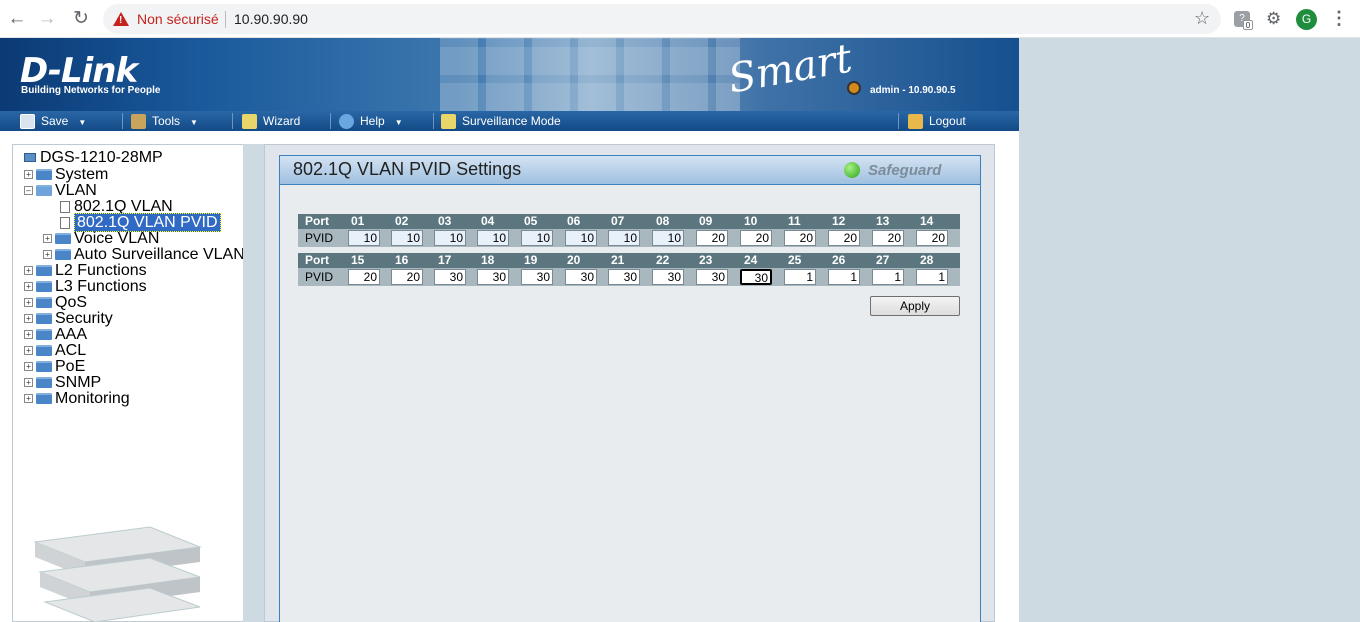 The height and width of the screenshot is (622, 1360). I want to click on extension-icon: ? 0, so click(1243, 20).